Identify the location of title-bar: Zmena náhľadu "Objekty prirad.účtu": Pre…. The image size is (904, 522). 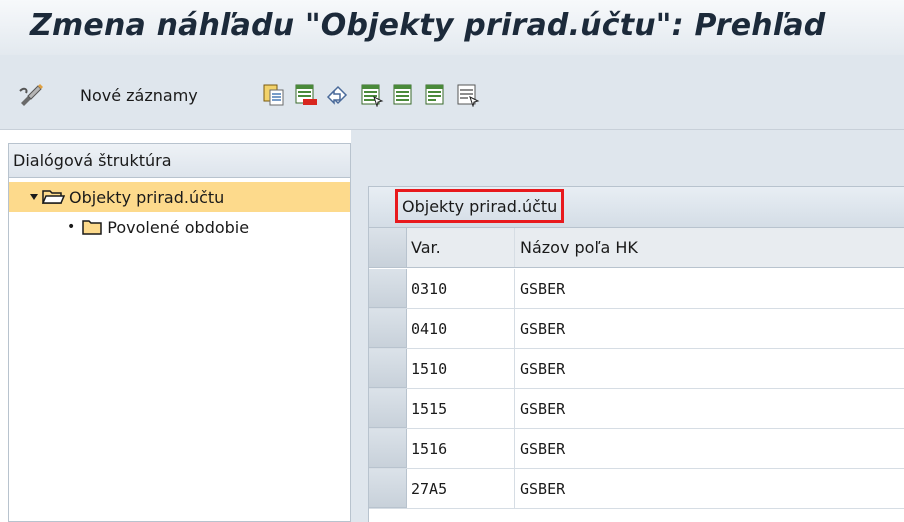
(452, 27).